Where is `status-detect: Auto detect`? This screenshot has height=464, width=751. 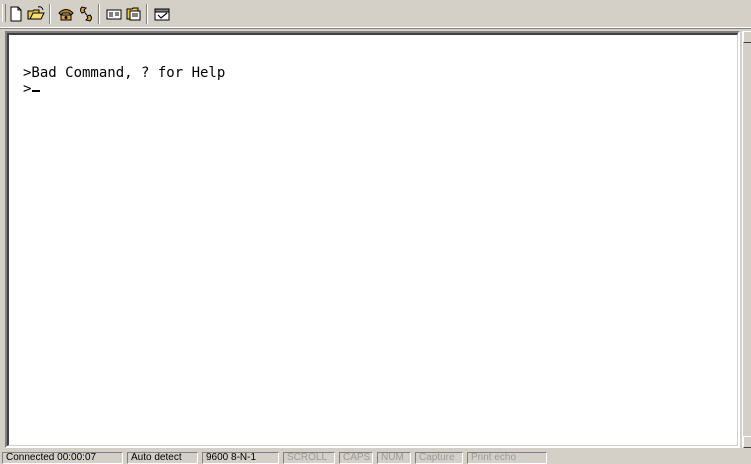 status-detect: Auto detect is located at coordinates (162, 458).